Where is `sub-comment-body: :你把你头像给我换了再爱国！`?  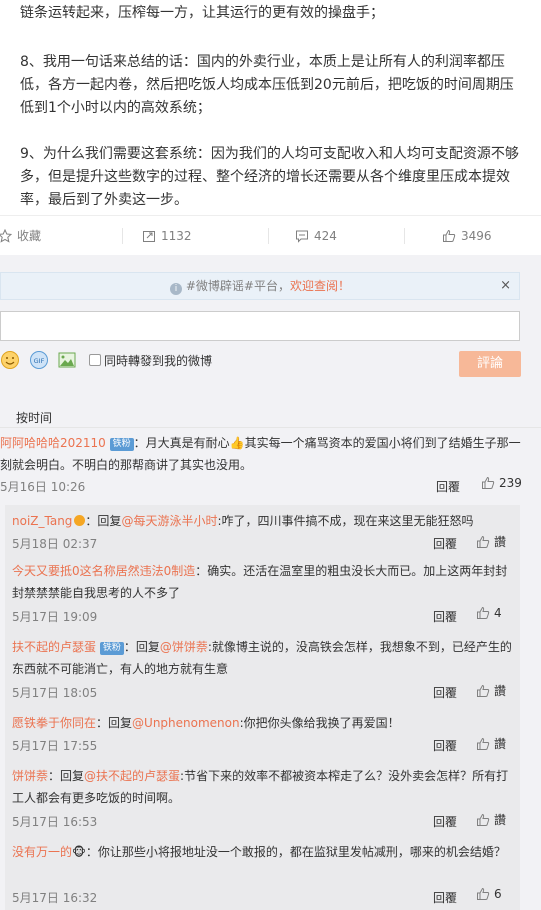
sub-comment-body: :你把你头像给我换了再爱国！ is located at coordinates (319, 723).